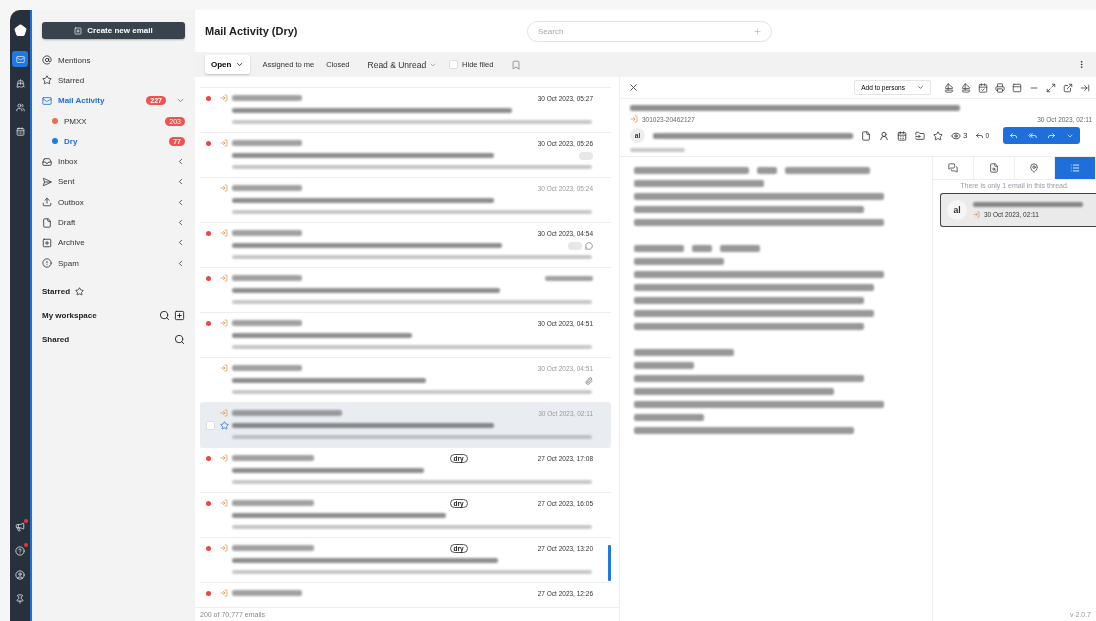 The image size is (1096, 621). Describe the element at coordinates (113, 161) in the screenshot. I see `sidebar-item: Inbox` at that location.